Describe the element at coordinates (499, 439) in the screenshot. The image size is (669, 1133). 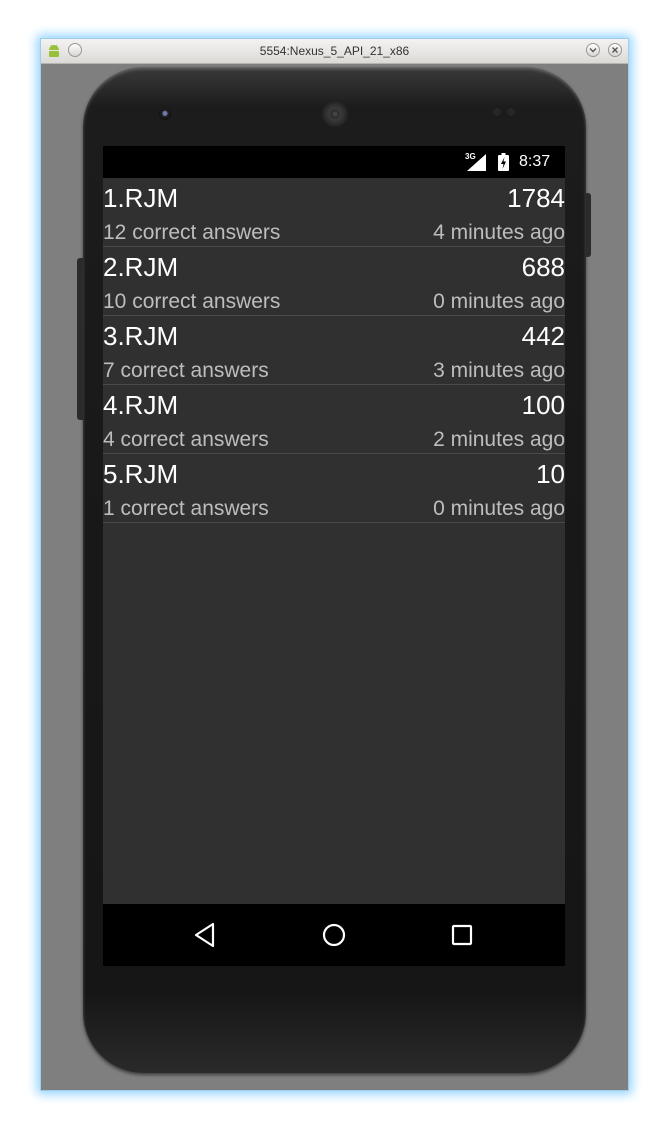
I see `timestamp: 2 minutes ago` at that location.